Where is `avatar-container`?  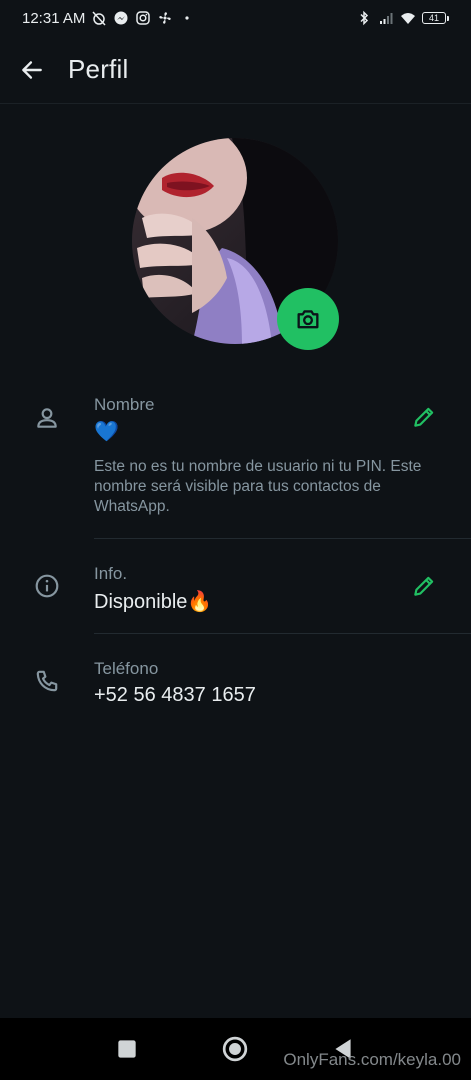
avatar-container is located at coordinates (235, 244).